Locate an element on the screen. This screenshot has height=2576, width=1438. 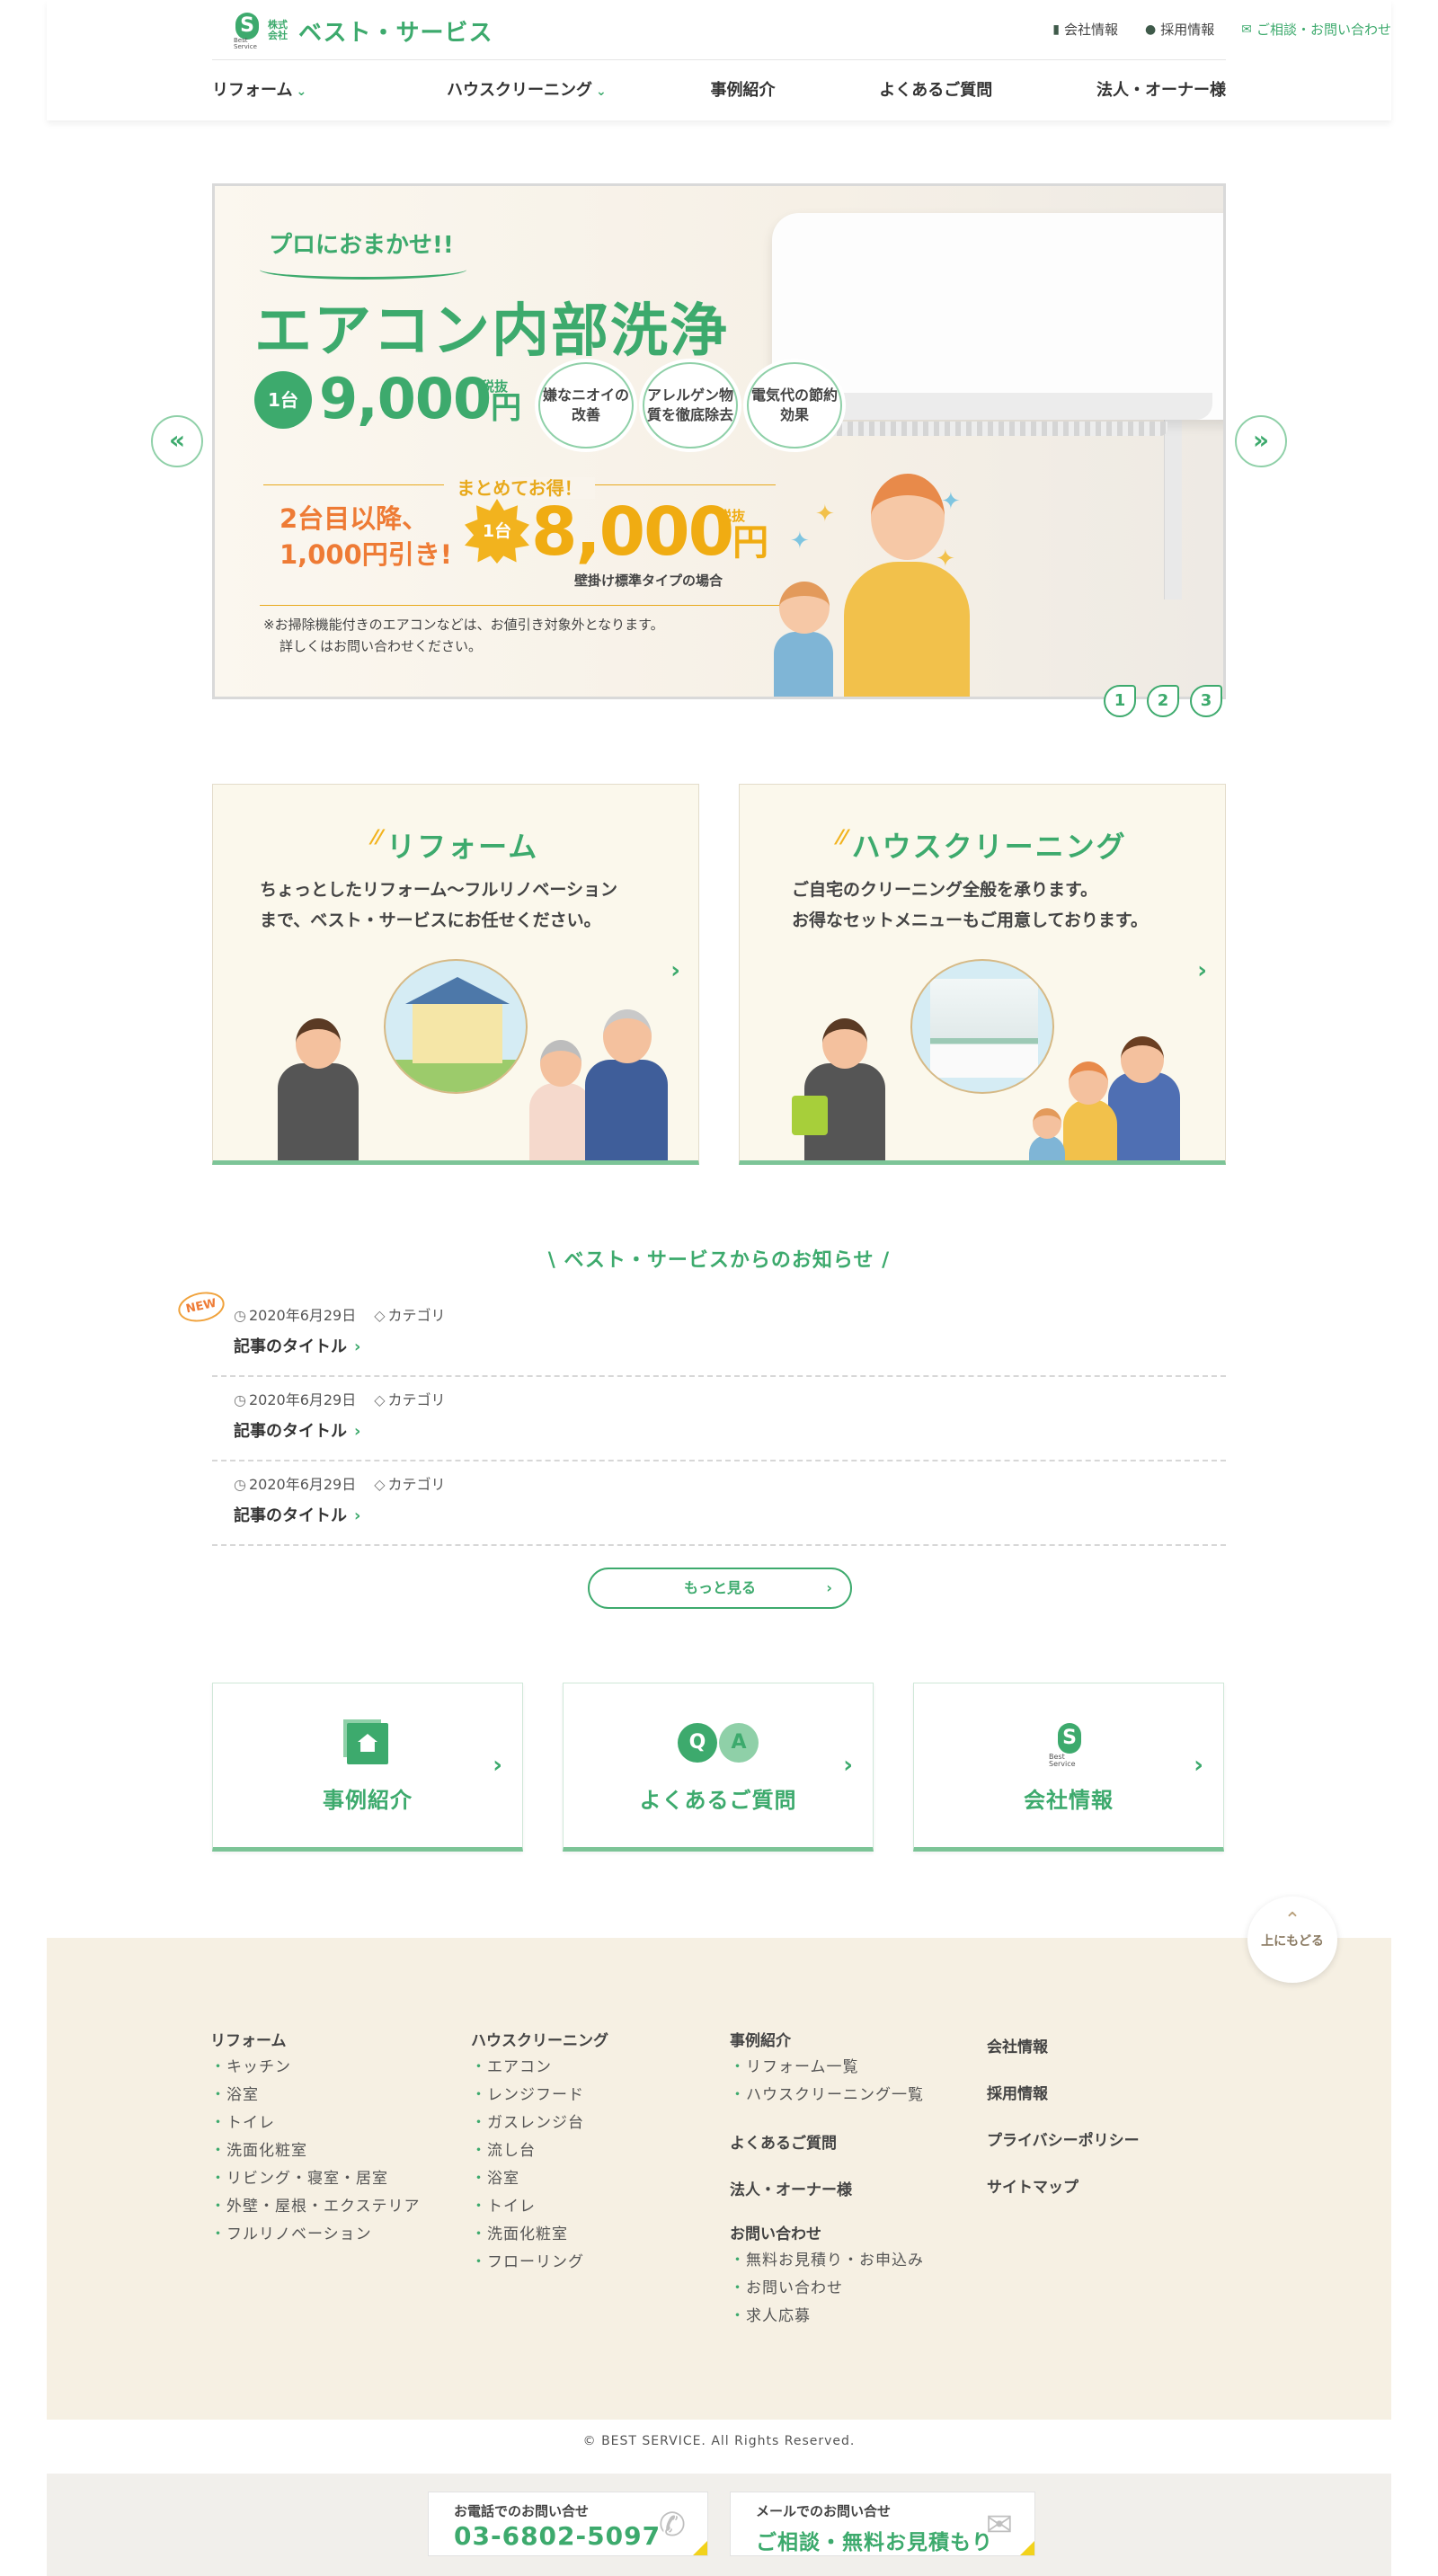
copyright: © BEST SERVICE. All Rights Reserved. is located at coordinates (719, 2441).